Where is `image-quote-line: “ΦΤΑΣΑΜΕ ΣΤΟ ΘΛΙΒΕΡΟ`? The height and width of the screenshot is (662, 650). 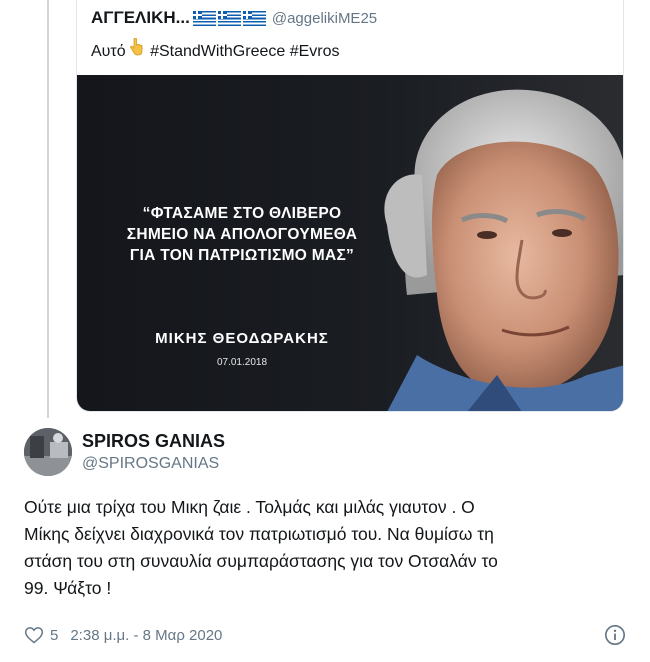 image-quote-line: “ΦΤΑΣΑΜΕ ΣΤΟ ΘΛΙΒΕΡΟ is located at coordinates (242, 213).